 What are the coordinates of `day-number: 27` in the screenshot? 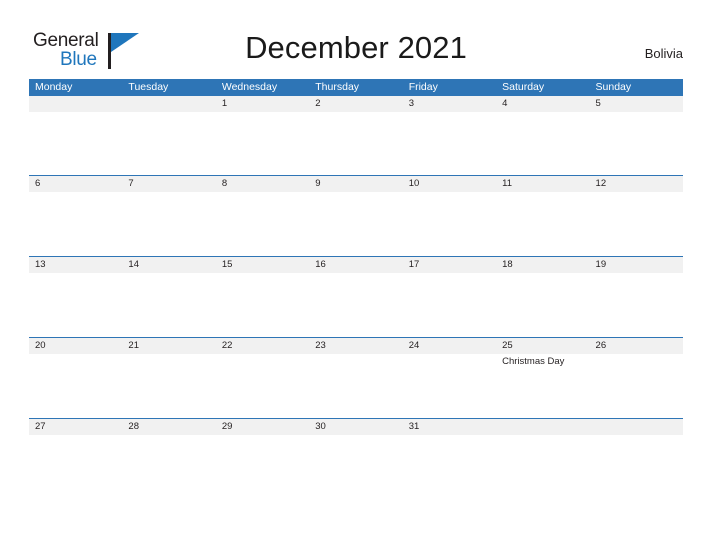 It's located at (75, 427).